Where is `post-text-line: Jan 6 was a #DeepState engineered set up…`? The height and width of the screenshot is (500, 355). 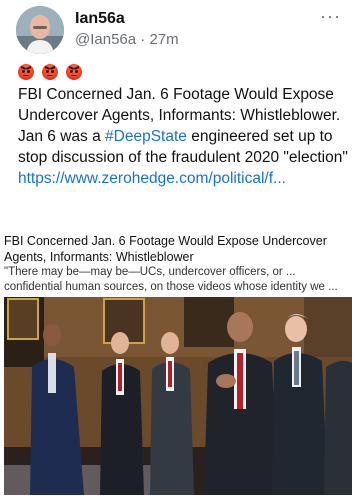 post-text-line: Jan 6 was a #DeepState engineered set up… is located at coordinates (183, 147).